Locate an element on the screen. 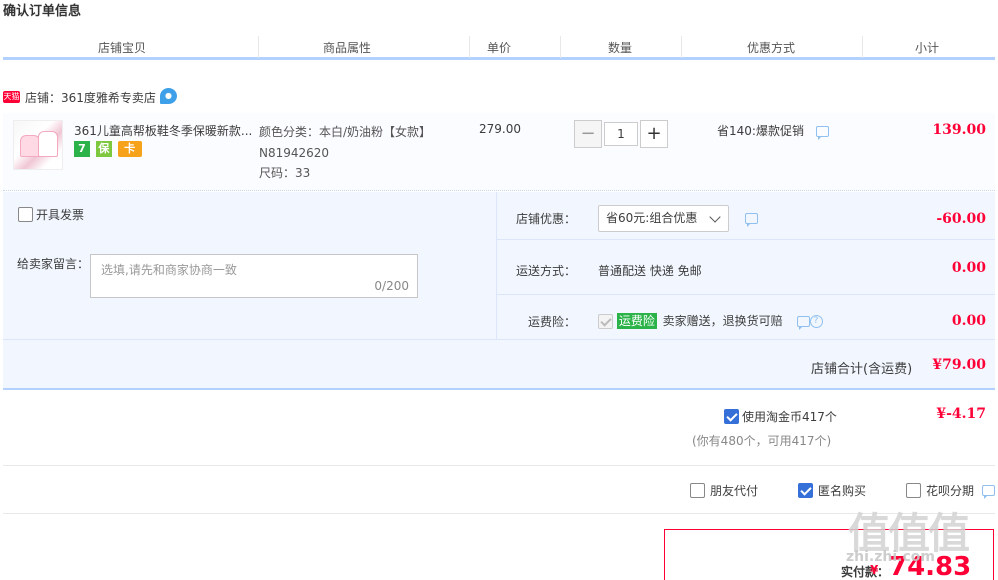 Image resolution: width=998 pixels, height=580 pixels. shop-discount-label: 店铺优惠： is located at coordinates (545, 219).